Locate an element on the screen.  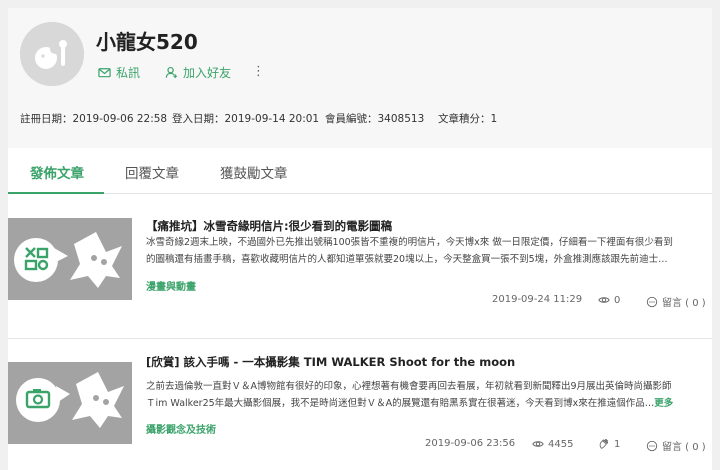
more-vertical-icon: ⋮ is located at coordinates (258, 72).